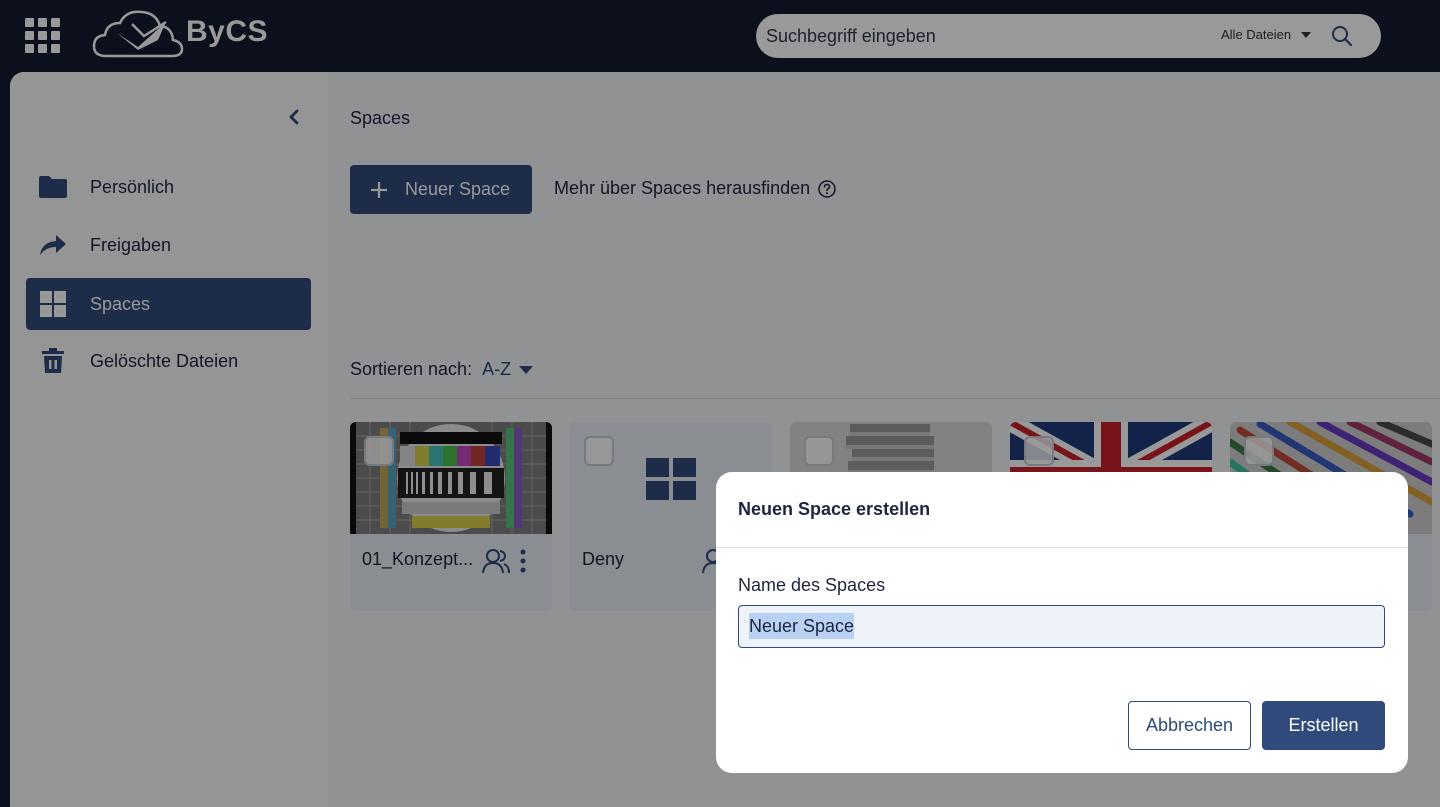 Image resolution: width=1440 pixels, height=807 pixels. I want to click on space-name-input, so click(1061, 626).